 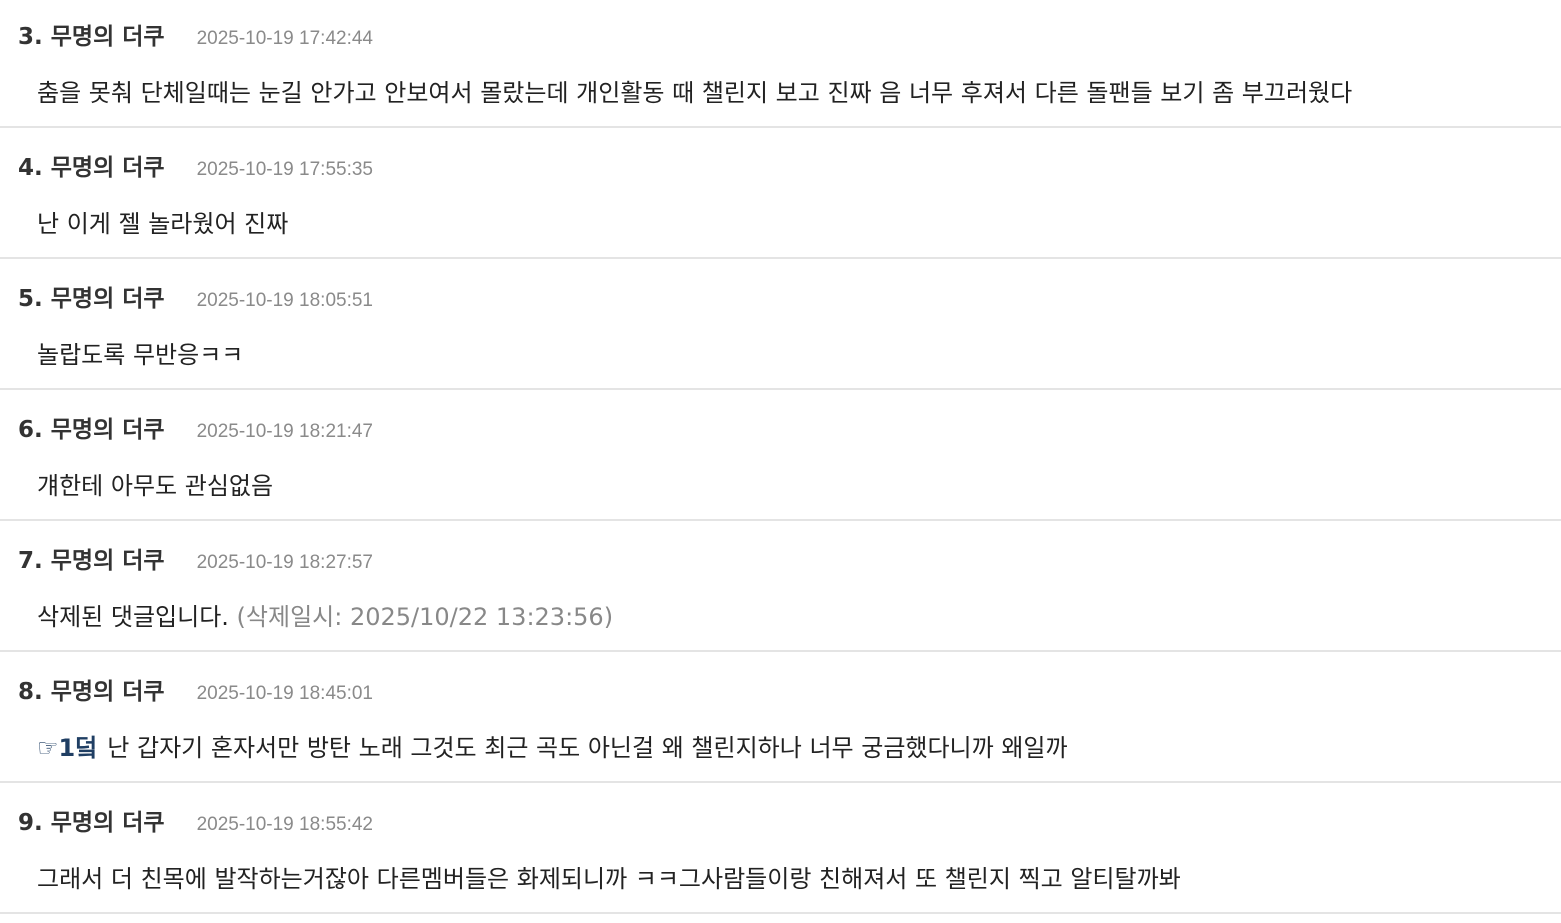 What do you see at coordinates (780, 324) in the screenshot?
I see `comment-item: 5. 무명의 더쿠 2025-10-19 18:05:51 놀랍도록 무반응ㅋㅋ` at bounding box center [780, 324].